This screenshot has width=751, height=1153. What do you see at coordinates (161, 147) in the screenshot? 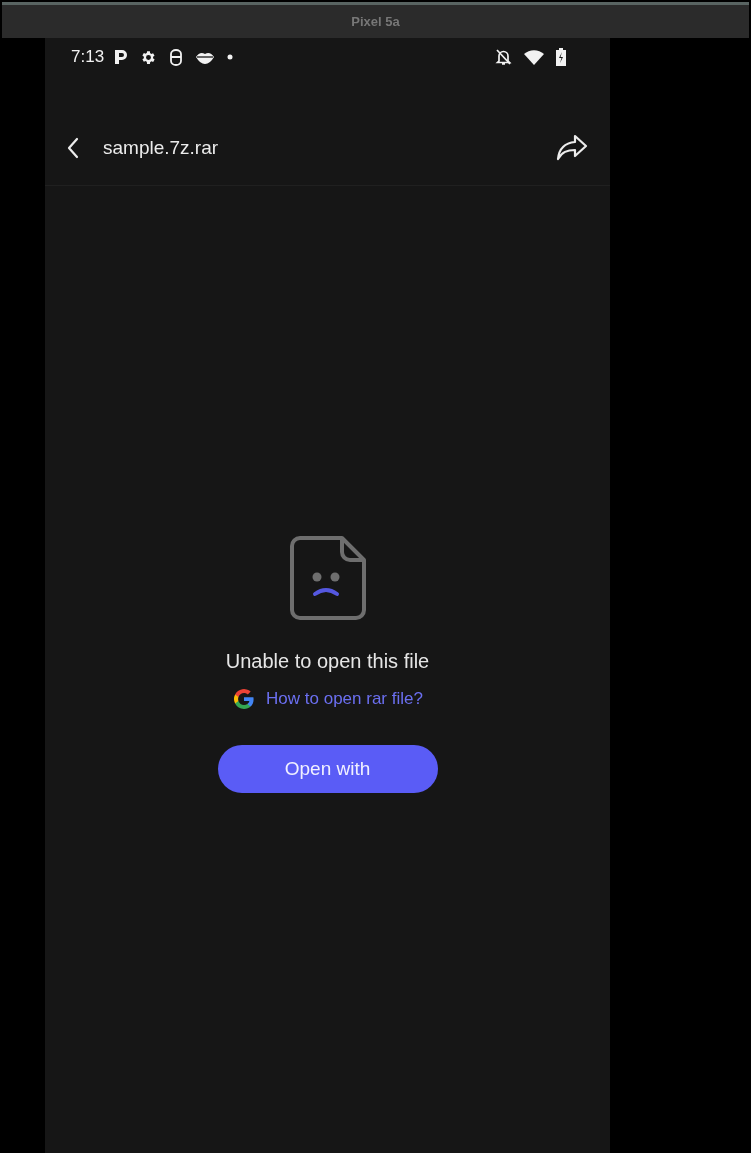
I see `file-title: sample.7z.rar` at bounding box center [161, 147].